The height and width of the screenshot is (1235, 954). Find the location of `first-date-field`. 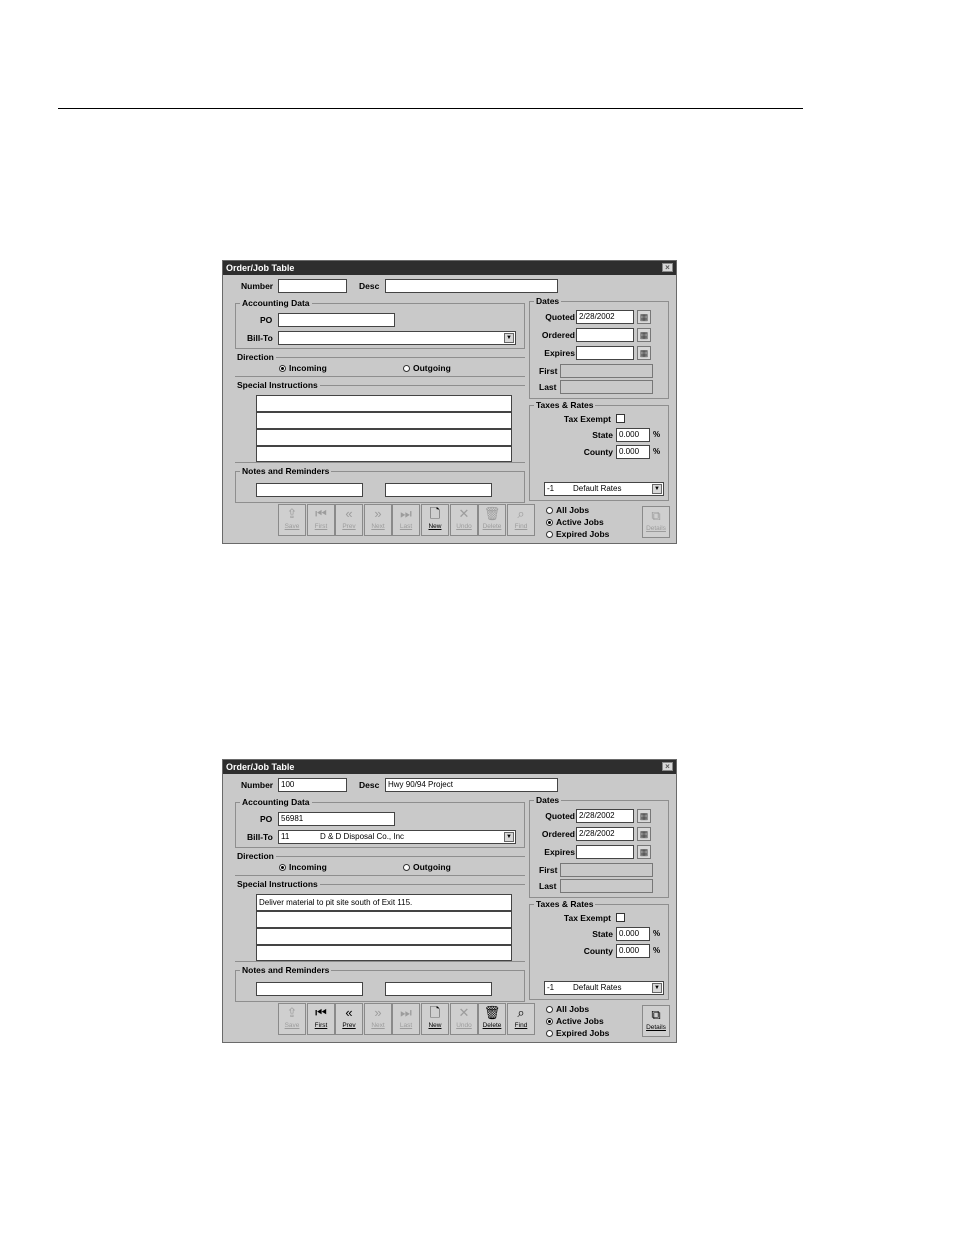

first-date-field is located at coordinates (606, 870).